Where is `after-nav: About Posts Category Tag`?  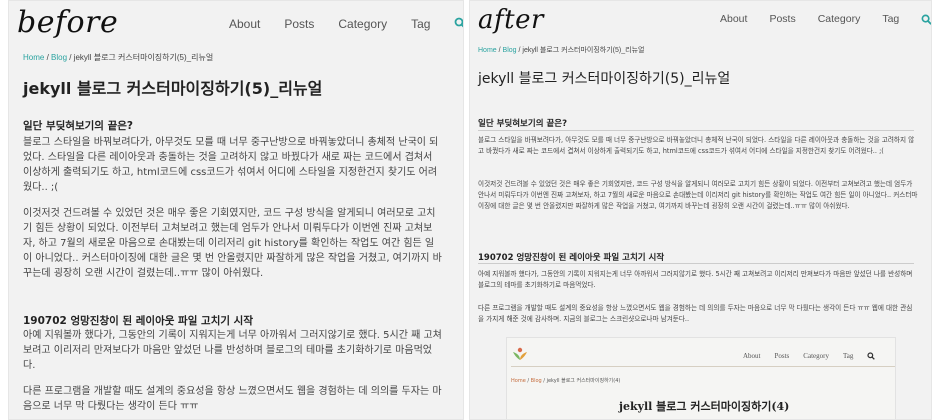 after-nav: About Posts Category Tag is located at coordinates (825, 20).